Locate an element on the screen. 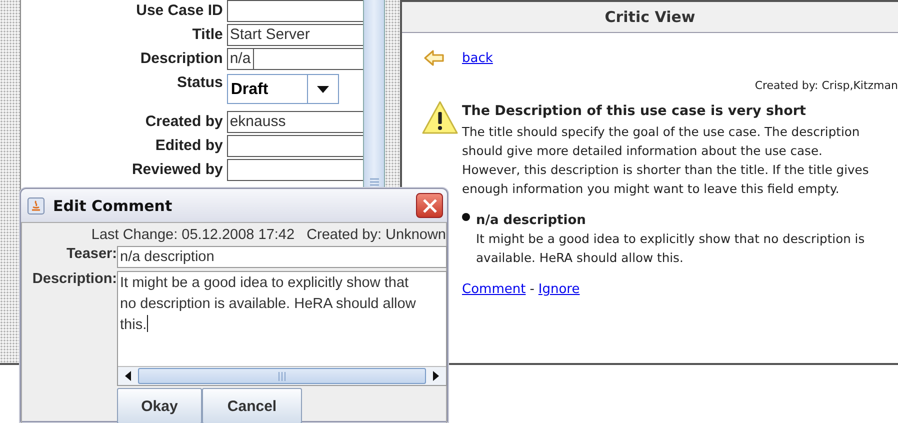 The image size is (898, 423). dialog-title: Edit Comment is located at coordinates (113, 205).